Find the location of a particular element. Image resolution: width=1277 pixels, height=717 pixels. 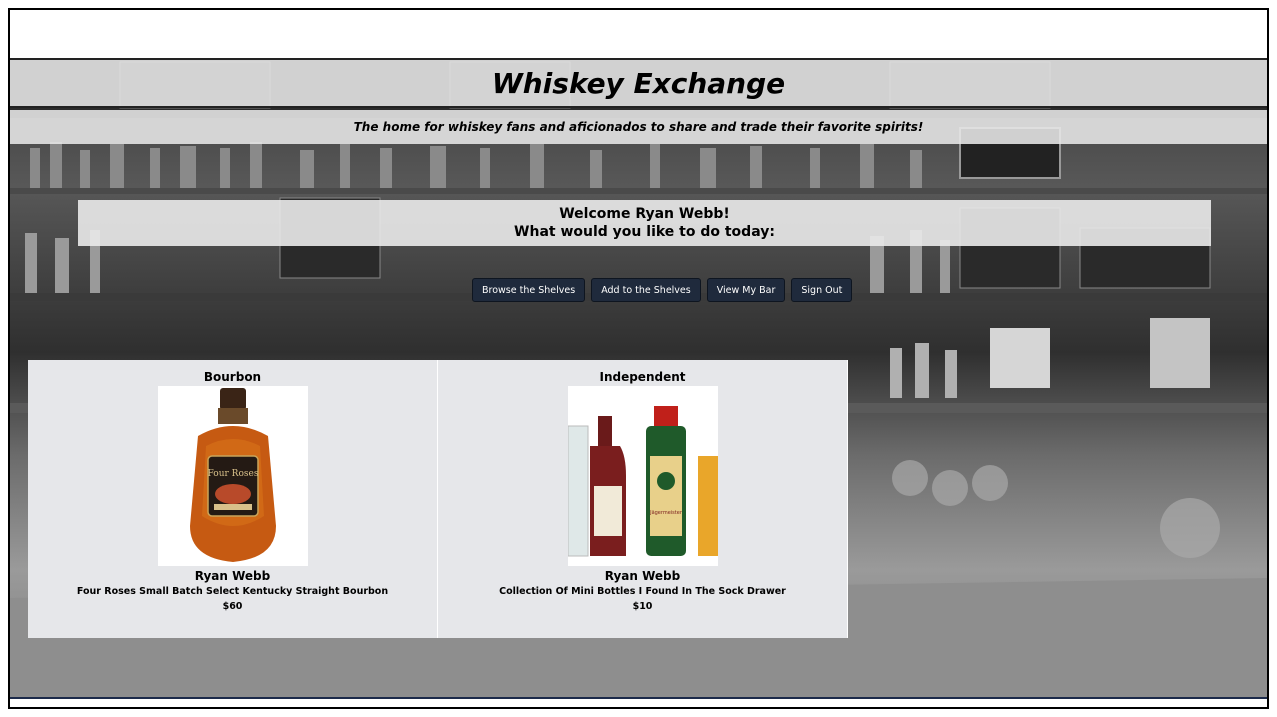

card-image-bourbon-bottle: Four Roses is located at coordinates (232, 476).